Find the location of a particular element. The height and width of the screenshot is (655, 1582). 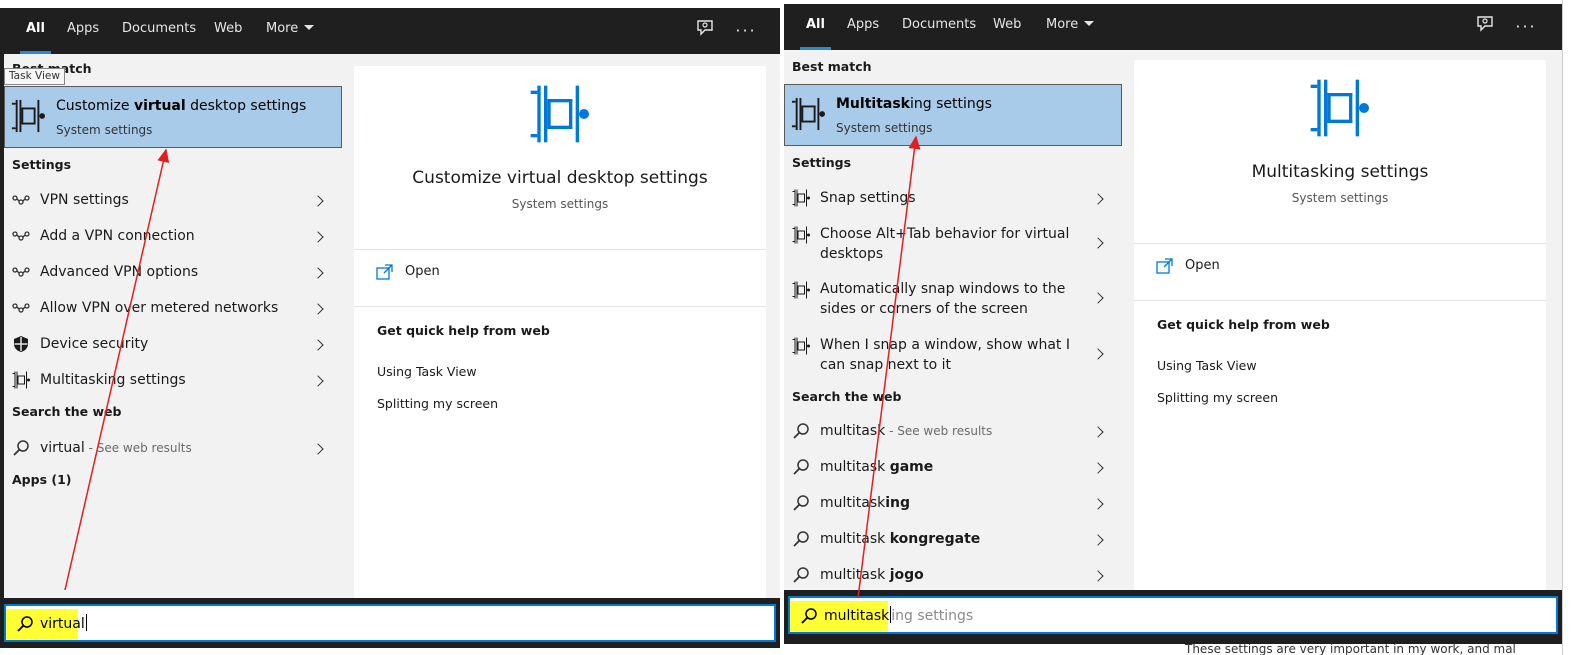

setting-item: Add a VPN connection is located at coordinates (173, 239).